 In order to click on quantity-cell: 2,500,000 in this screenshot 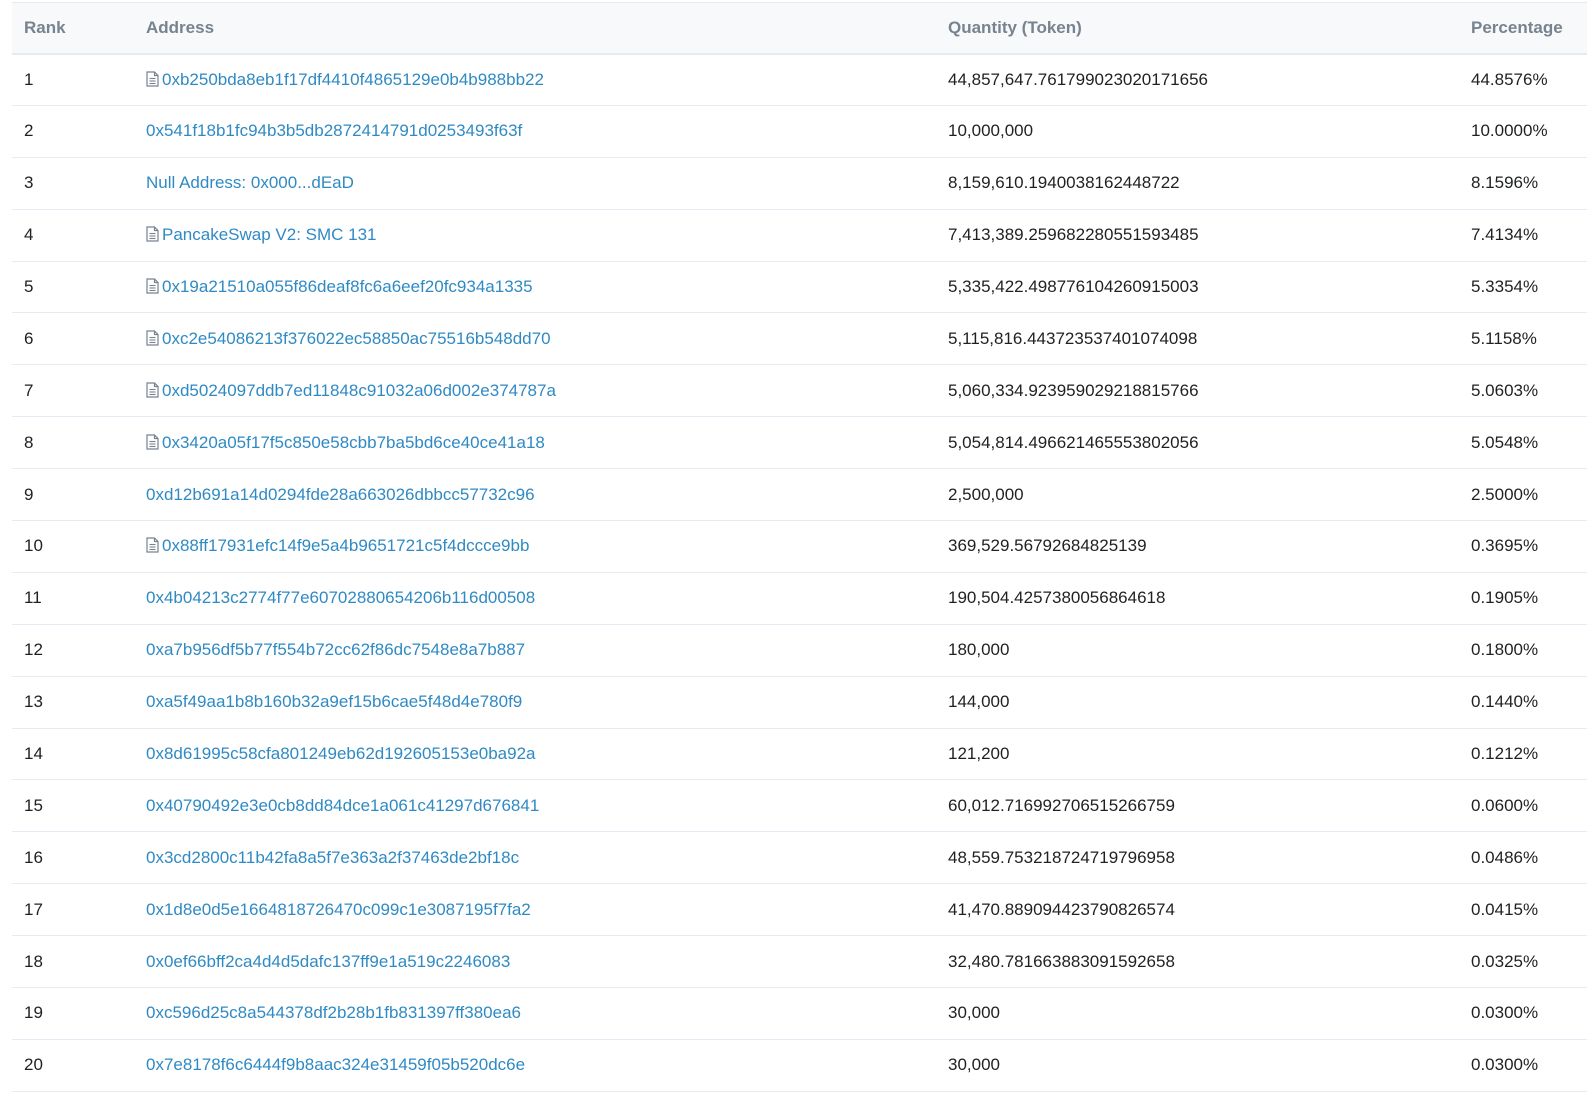, I will do `click(1197, 495)`.